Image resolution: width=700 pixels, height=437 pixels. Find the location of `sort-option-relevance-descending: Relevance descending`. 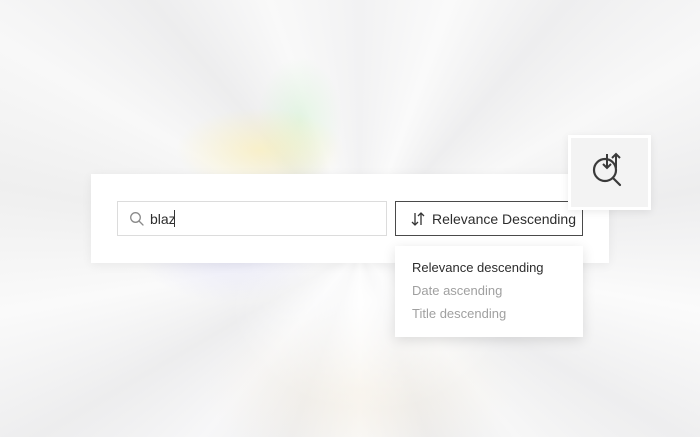

sort-option-relevance-descending: Relevance descending is located at coordinates (489, 269).